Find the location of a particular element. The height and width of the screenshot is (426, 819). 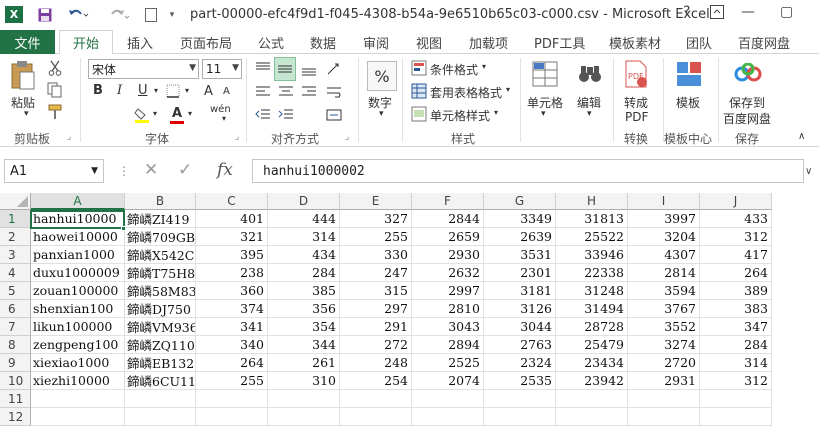

cell-f7: 3043 is located at coordinates (448, 327).